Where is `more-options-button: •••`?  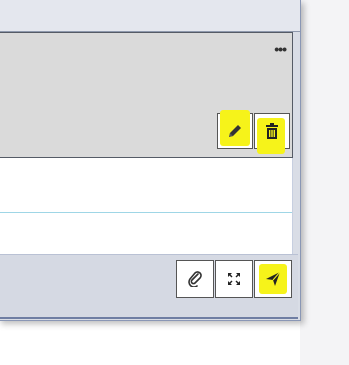
more-options-button: ••• is located at coordinates (280, 49).